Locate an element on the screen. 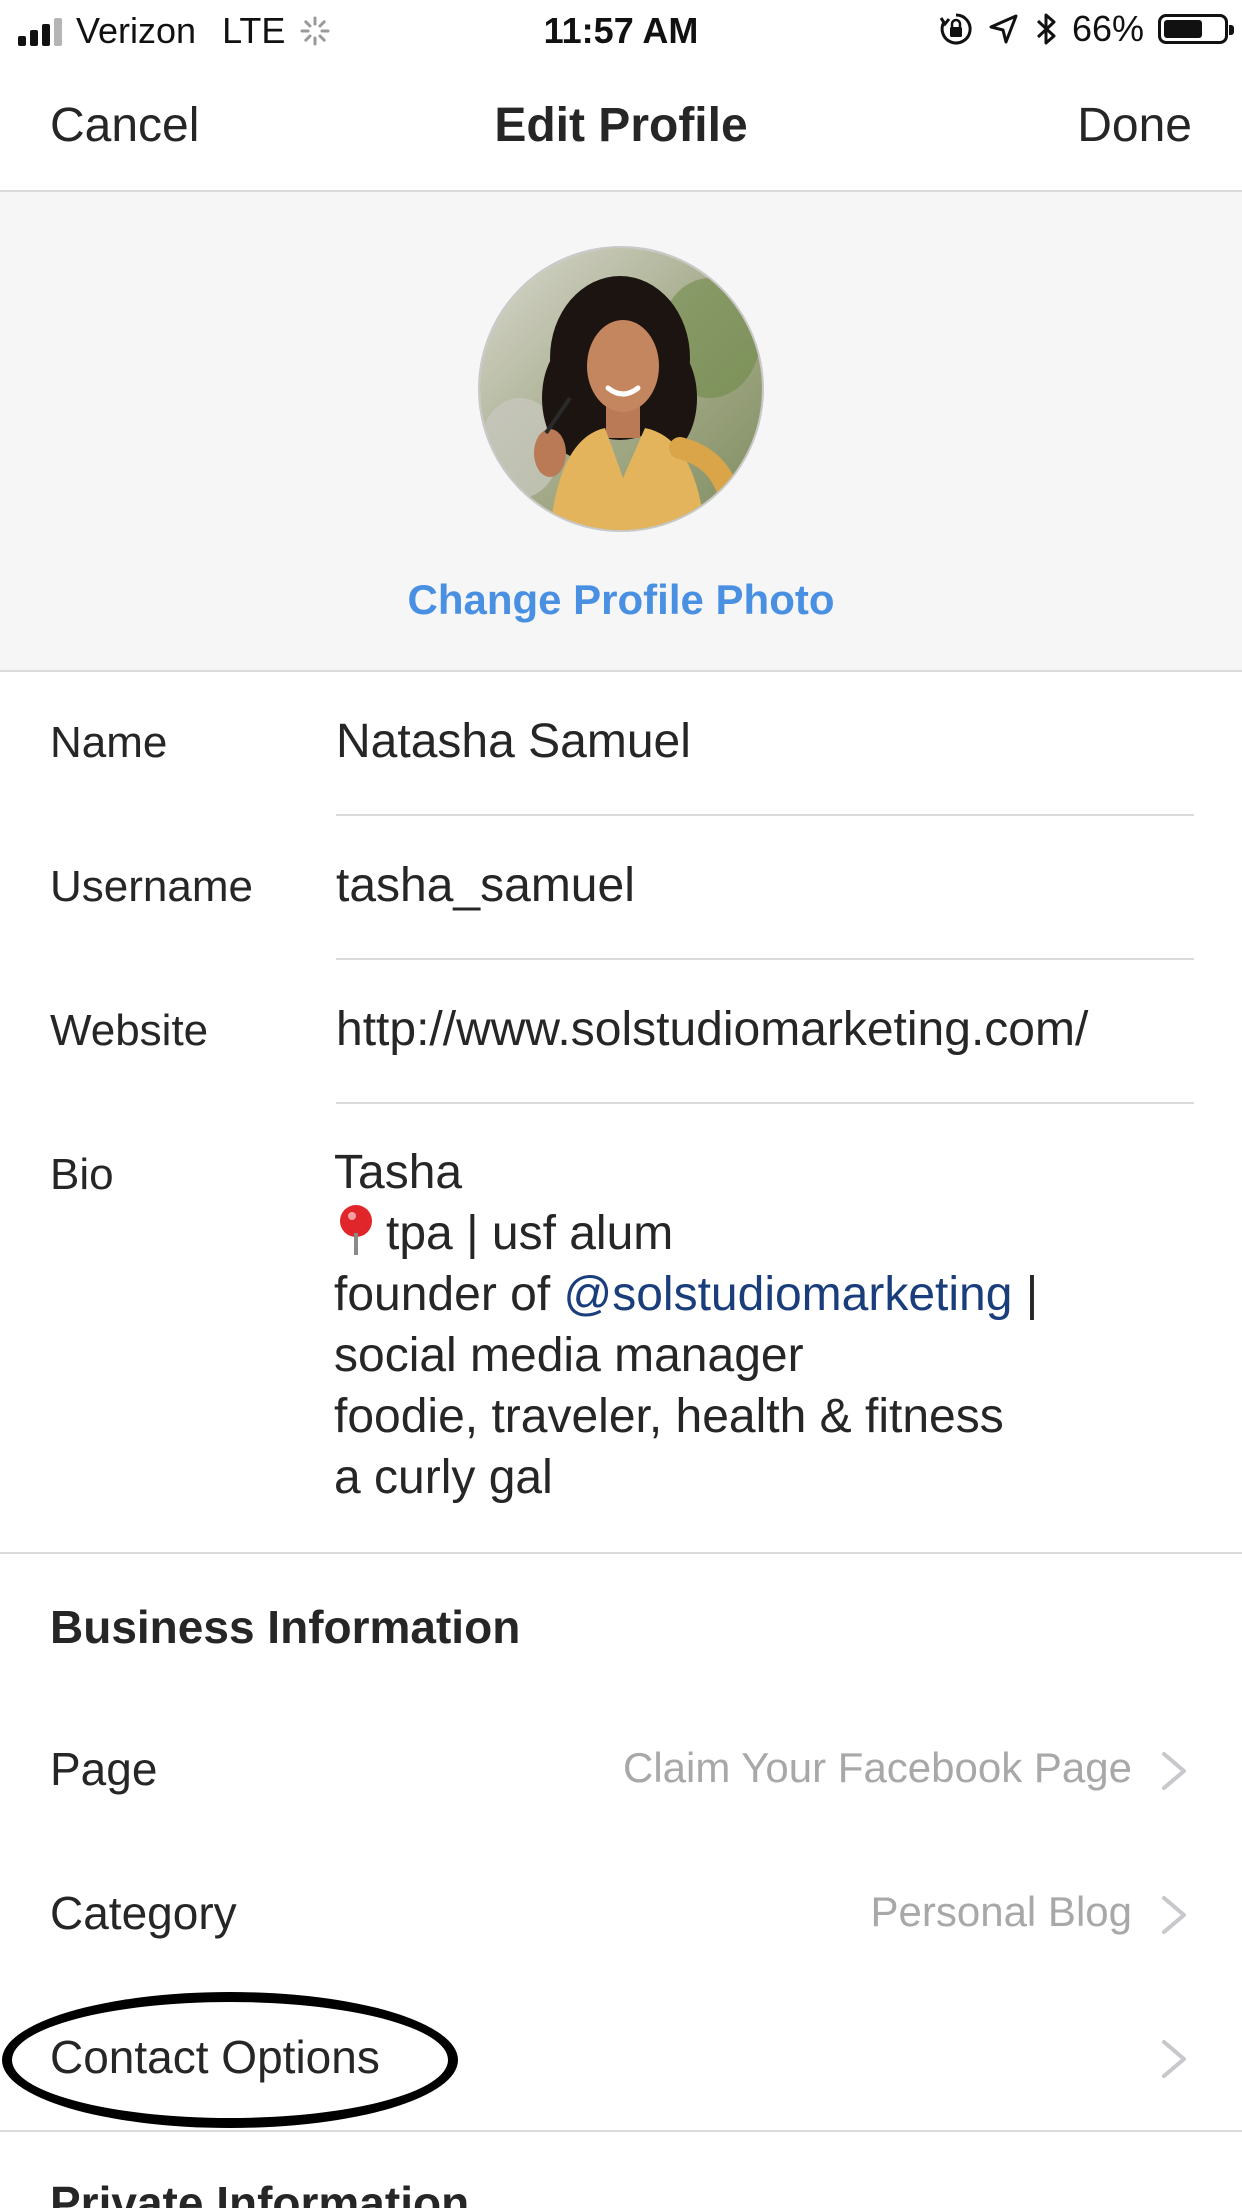 This screenshot has height=2208, width=1242. bio-line-2-text: tpa | usf alum is located at coordinates (530, 1233).